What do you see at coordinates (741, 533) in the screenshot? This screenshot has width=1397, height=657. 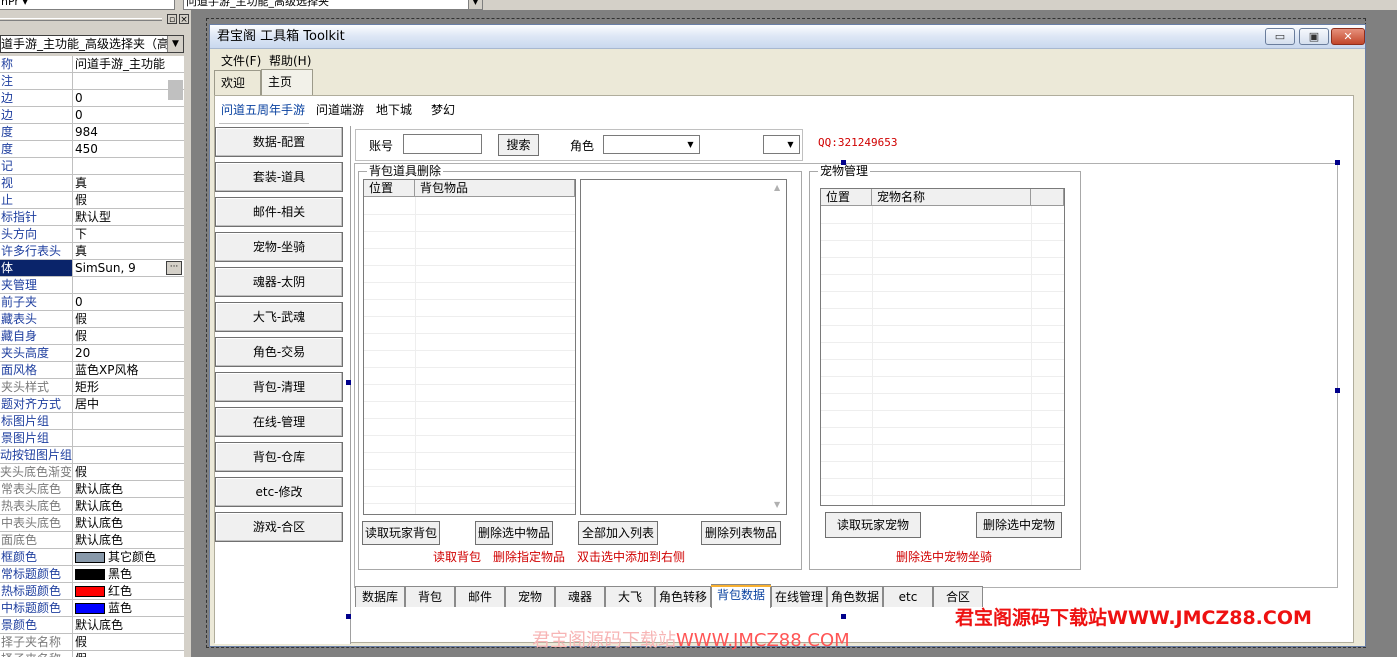 I see `delete-list-items-button: 删除列表物品` at bounding box center [741, 533].